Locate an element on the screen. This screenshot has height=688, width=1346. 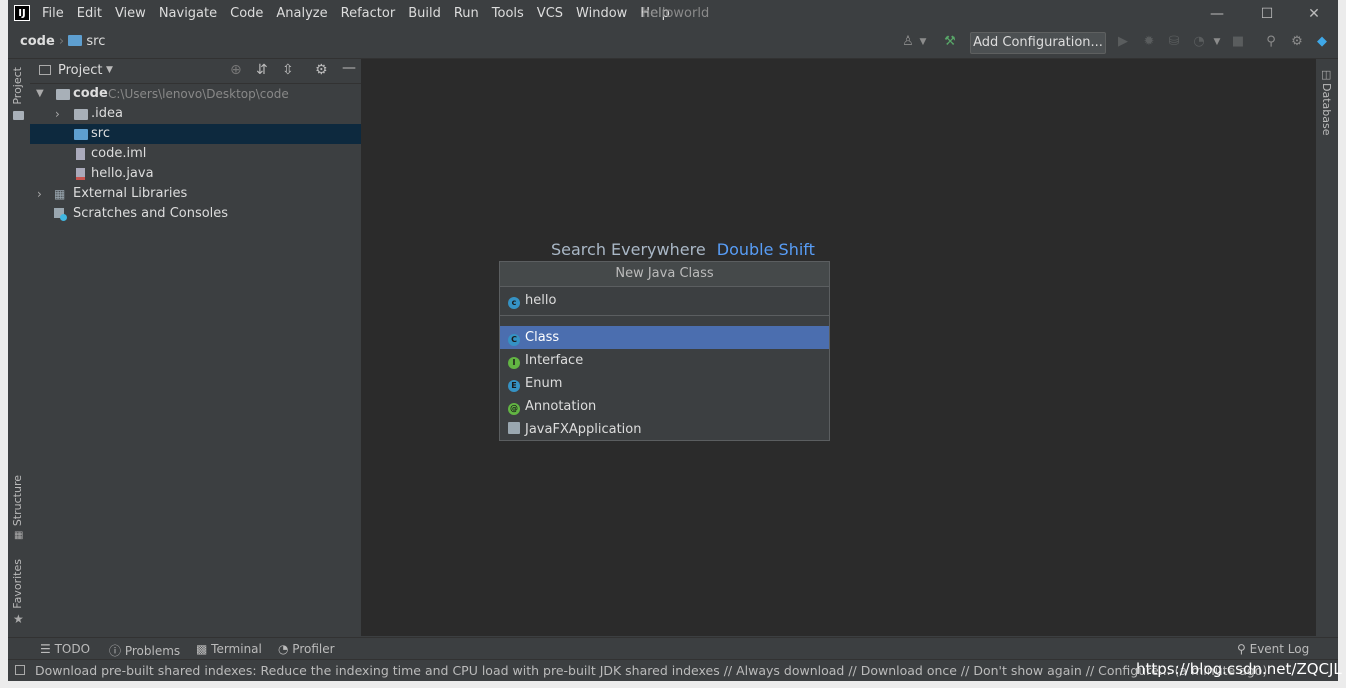
run-icon: ▶ is located at coordinates (1123, 42).